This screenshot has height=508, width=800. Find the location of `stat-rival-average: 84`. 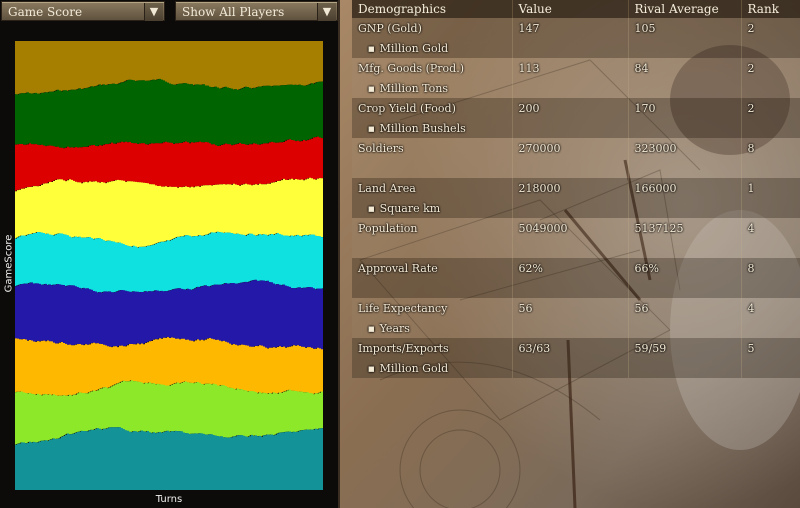

stat-rival-average: 84 is located at coordinates (685, 68).